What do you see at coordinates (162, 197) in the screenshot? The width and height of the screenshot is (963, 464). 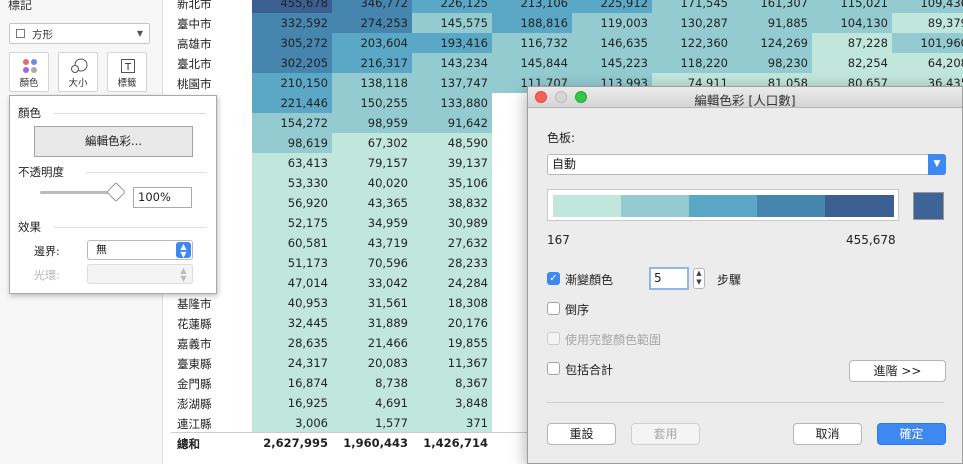 I see `opacity-input: 100%` at bounding box center [162, 197].